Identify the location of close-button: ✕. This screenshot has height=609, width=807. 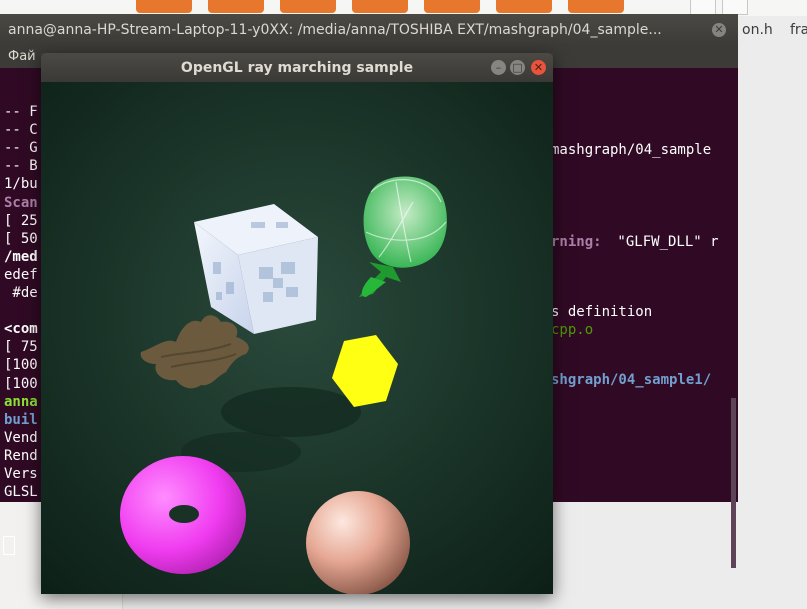
(538, 67).